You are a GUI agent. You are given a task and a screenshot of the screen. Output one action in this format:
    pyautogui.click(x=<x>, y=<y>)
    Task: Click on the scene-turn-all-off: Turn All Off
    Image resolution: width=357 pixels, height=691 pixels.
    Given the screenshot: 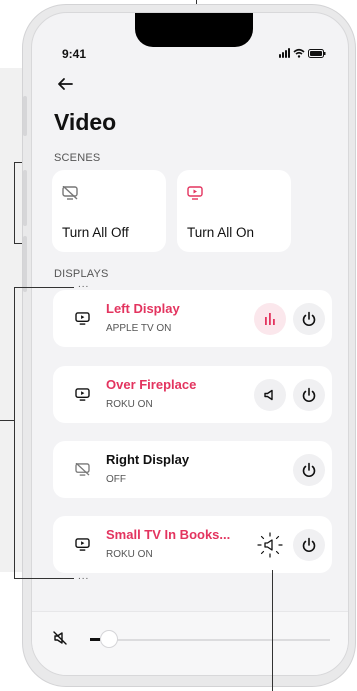 What is the action you would take?
    pyautogui.click(x=109, y=211)
    